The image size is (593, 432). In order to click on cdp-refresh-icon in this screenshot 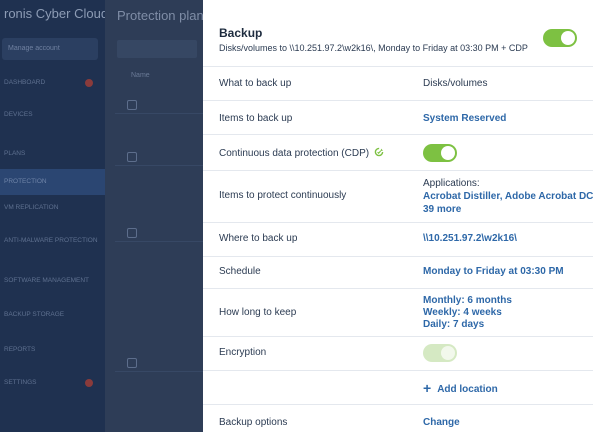, I will do `click(379, 152)`.